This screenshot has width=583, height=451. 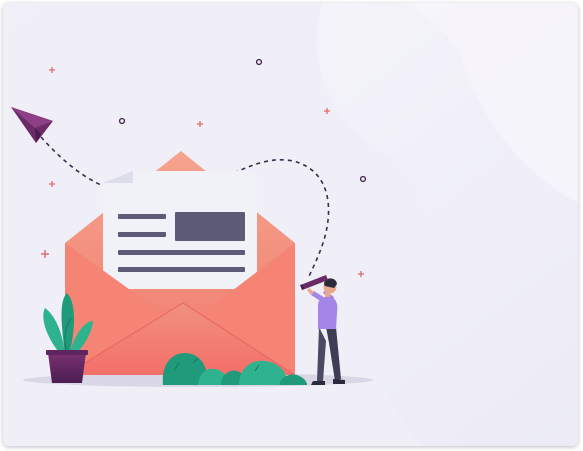 What do you see at coordinates (67, 368) in the screenshot?
I see `plant-pot` at bounding box center [67, 368].